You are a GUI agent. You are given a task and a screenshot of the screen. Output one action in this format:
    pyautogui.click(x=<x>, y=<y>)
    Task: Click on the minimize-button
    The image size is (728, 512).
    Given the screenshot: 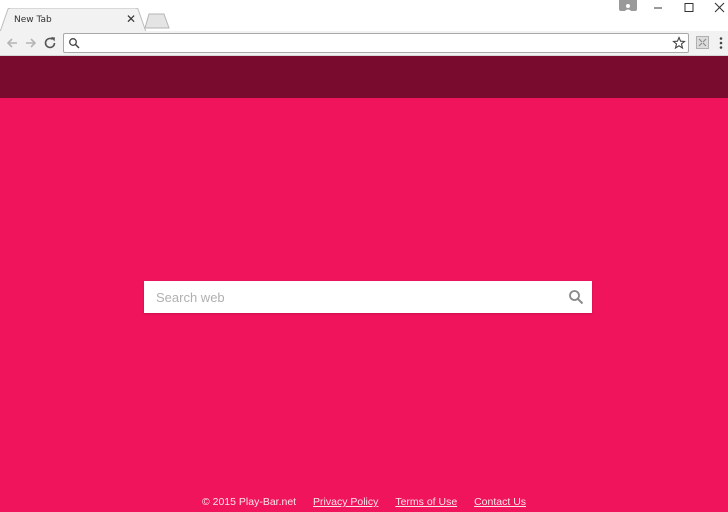 What is the action you would take?
    pyautogui.click(x=658, y=8)
    